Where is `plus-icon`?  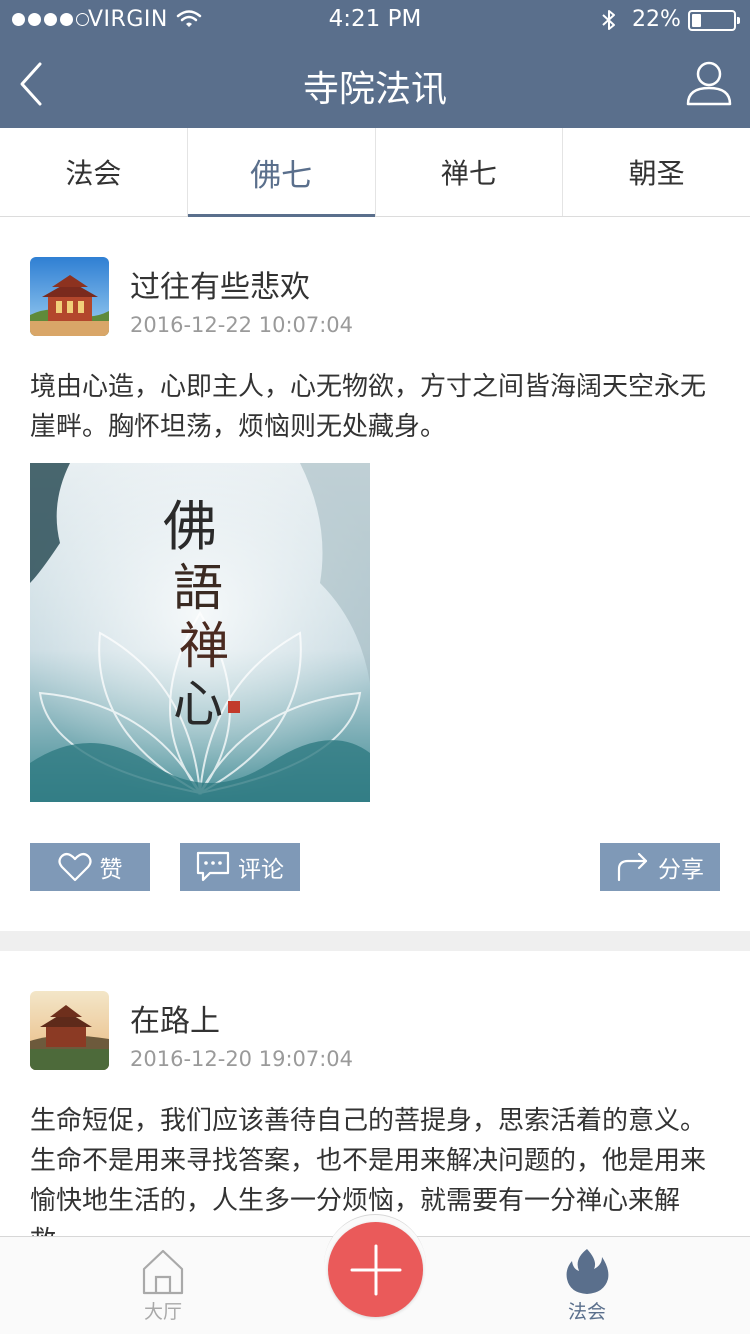 plus-icon is located at coordinates (375, 1269).